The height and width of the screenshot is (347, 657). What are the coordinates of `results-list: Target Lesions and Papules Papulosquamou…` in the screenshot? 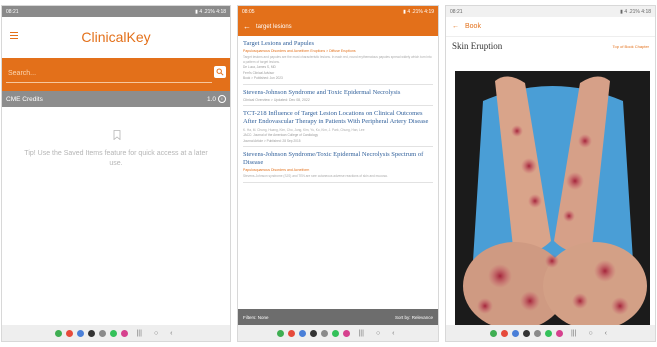 It's located at (338, 109).